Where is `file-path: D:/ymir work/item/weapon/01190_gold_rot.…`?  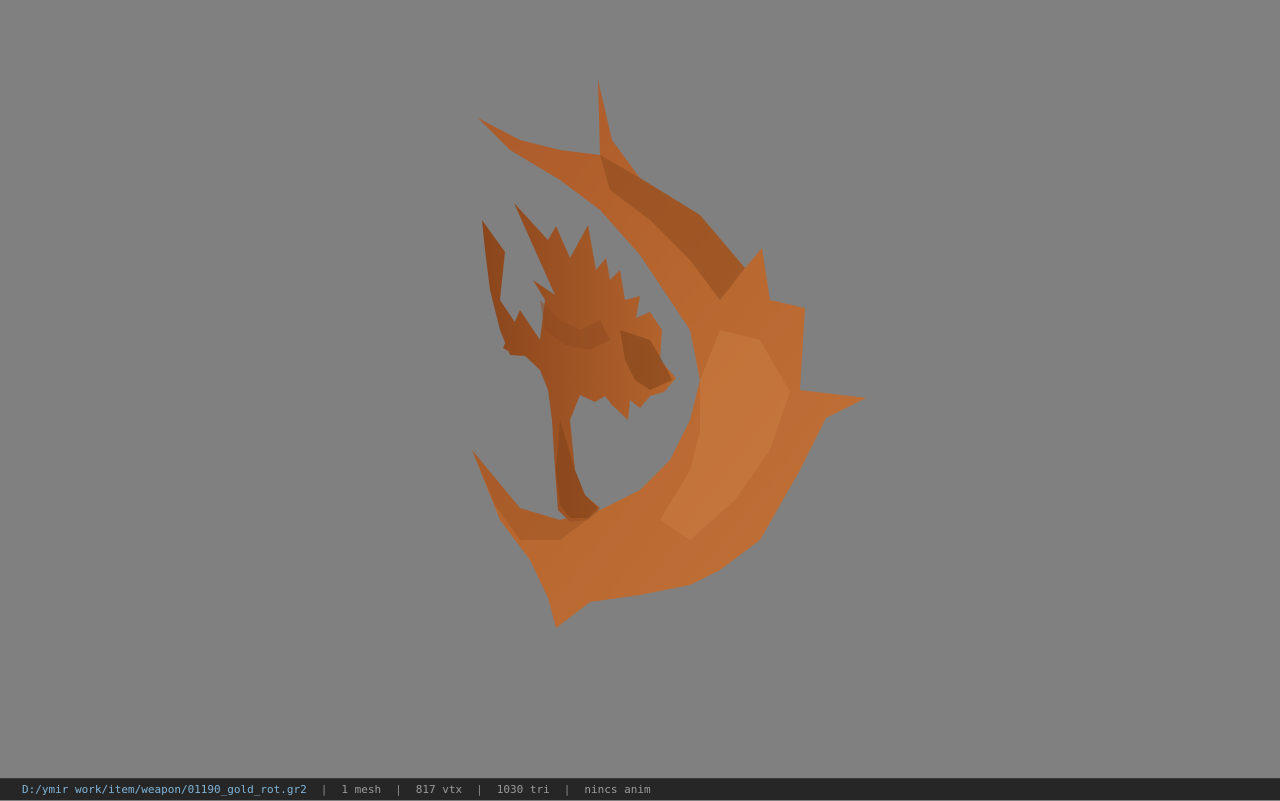
file-path: D:/ymir work/item/weapon/01190_gold_rot.… is located at coordinates (164, 789).